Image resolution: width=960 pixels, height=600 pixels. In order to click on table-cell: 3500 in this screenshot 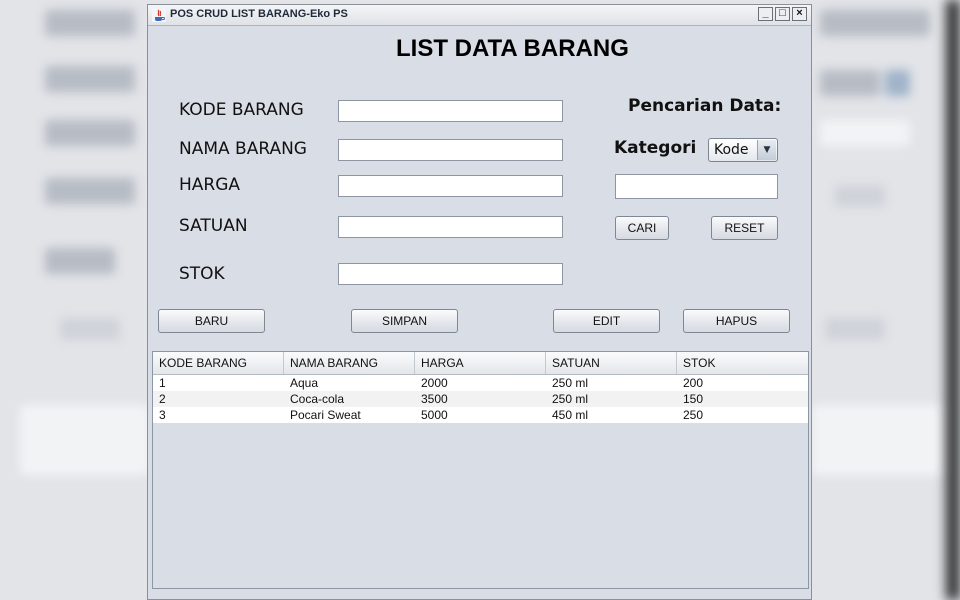, I will do `click(434, 399)`.